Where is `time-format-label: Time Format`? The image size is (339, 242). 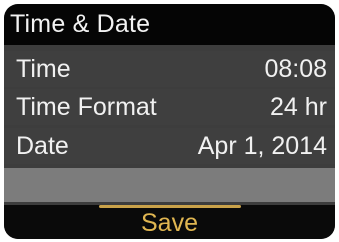
time-format-label: Time Format is located at coordinates (86, 107).